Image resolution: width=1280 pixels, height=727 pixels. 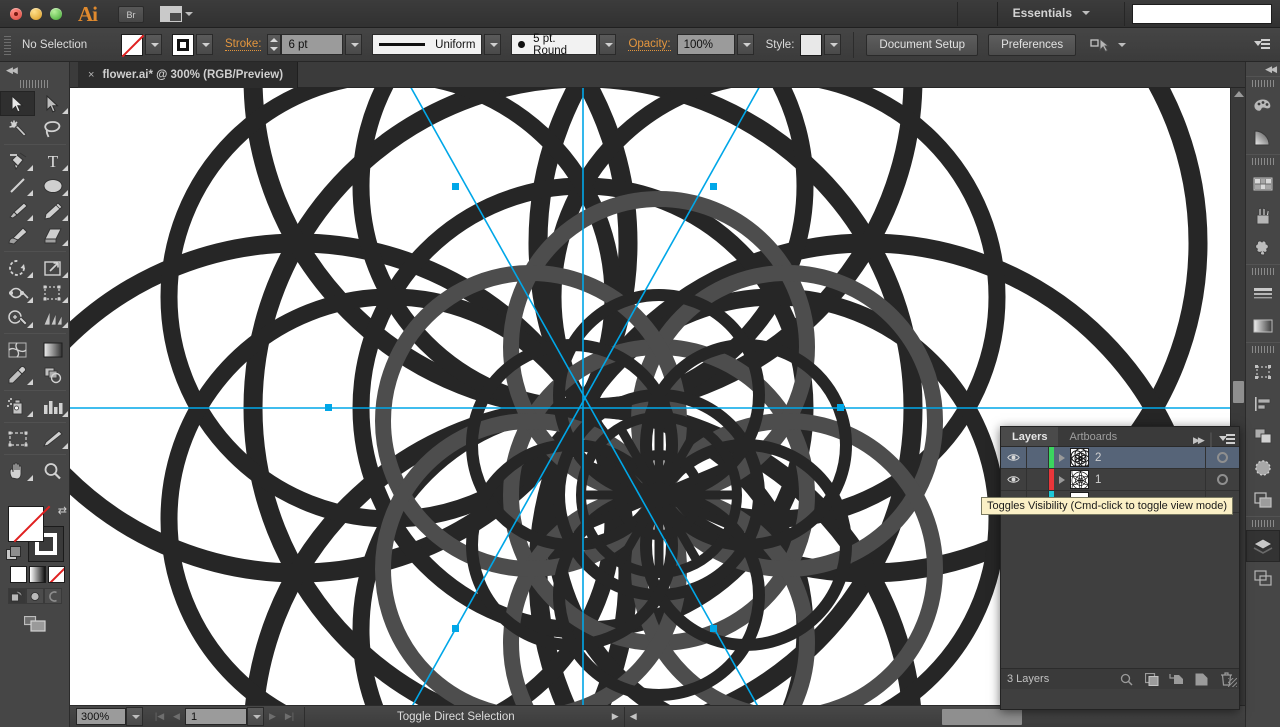 What do you see at coordinates (1232, 682) in the screenshot?
I see `panel-resize-grip` at bounding box center [1232, 682].